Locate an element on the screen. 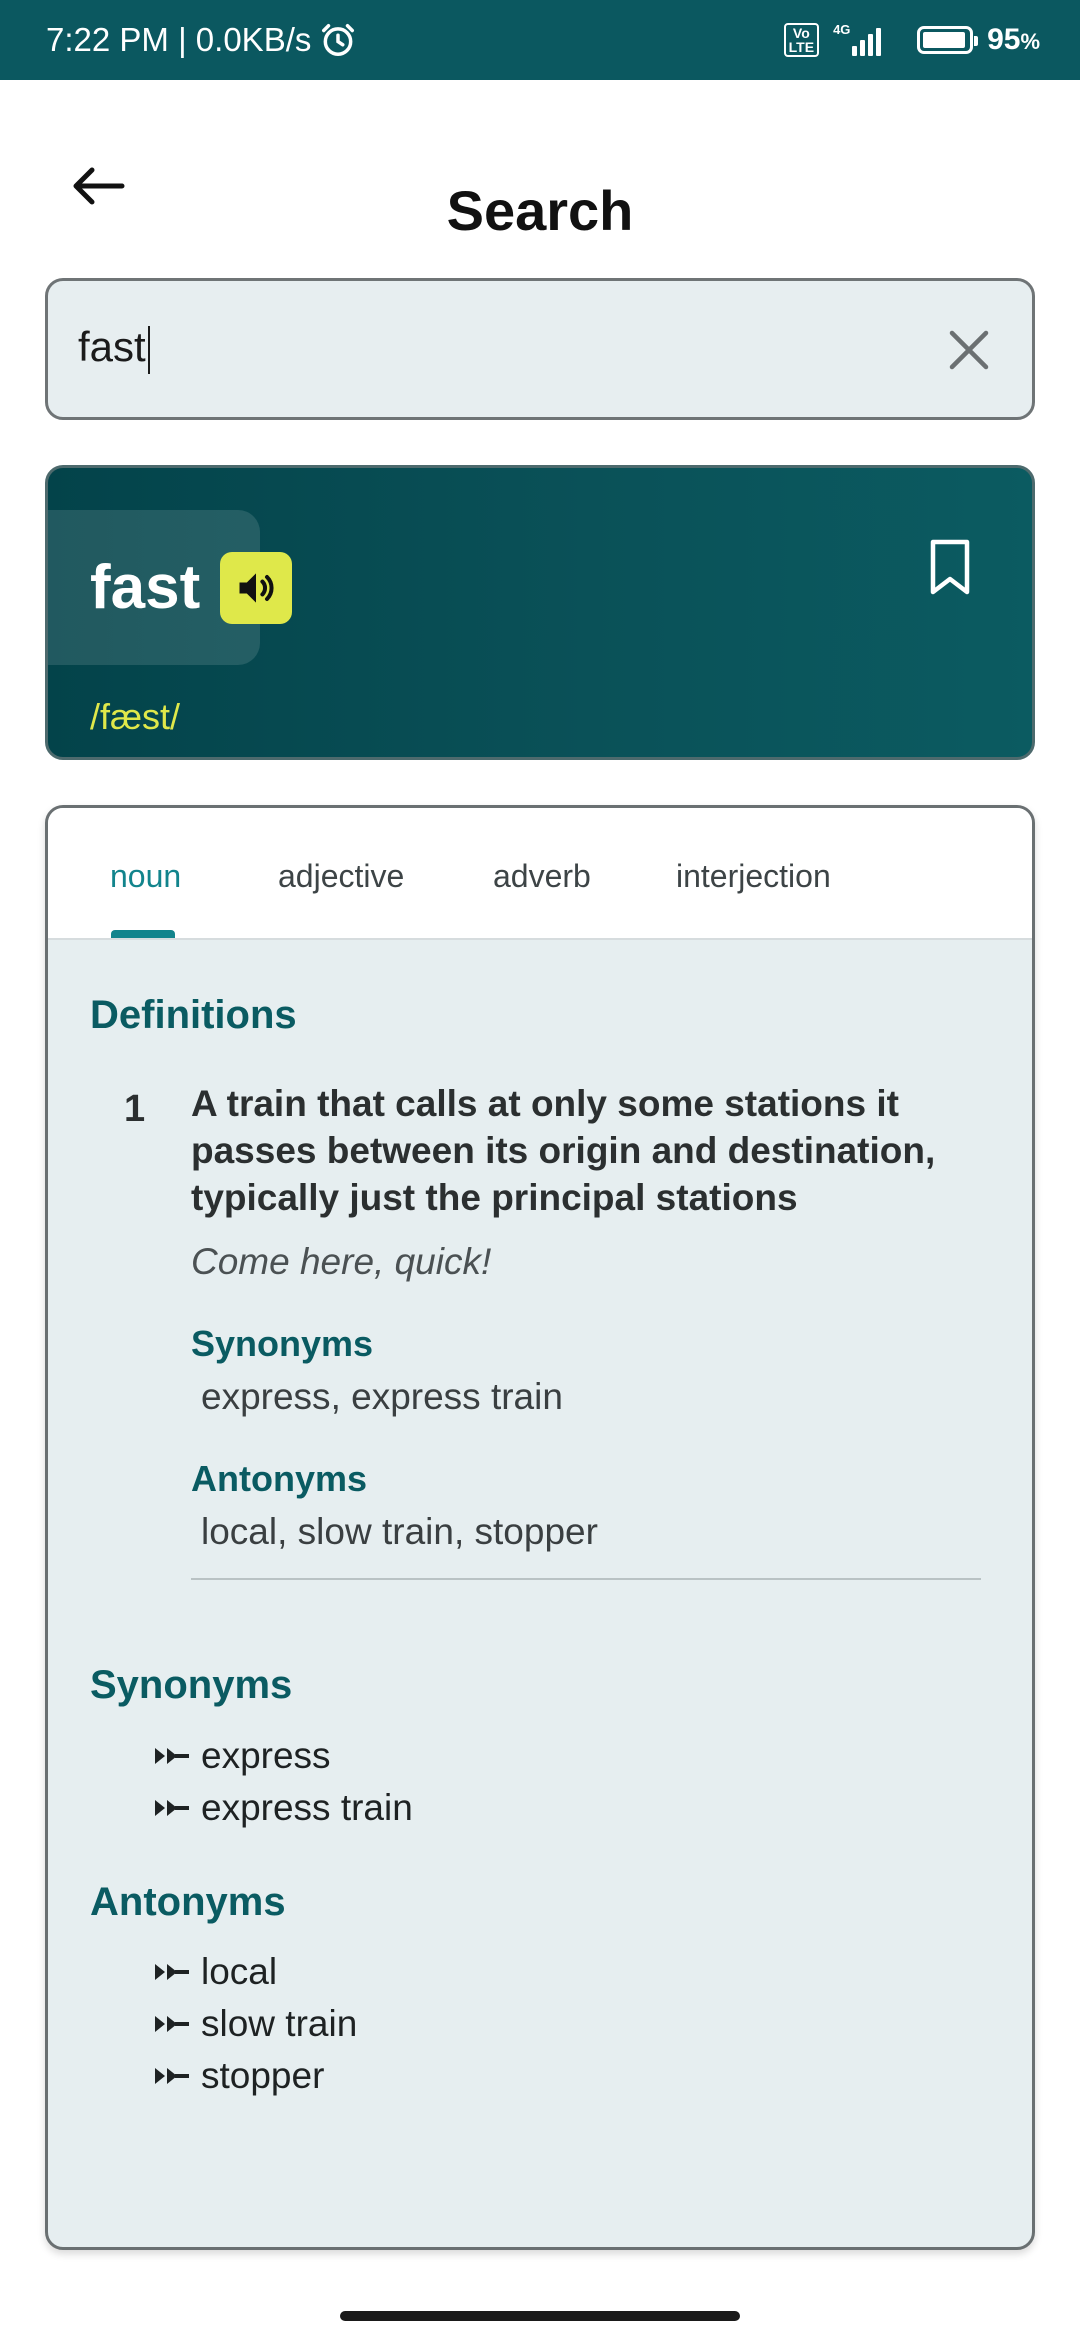 This screenshot has height=2340, width=1080. definition-synonyms-list: expressexpress train is located at coordinates (382, 1397).